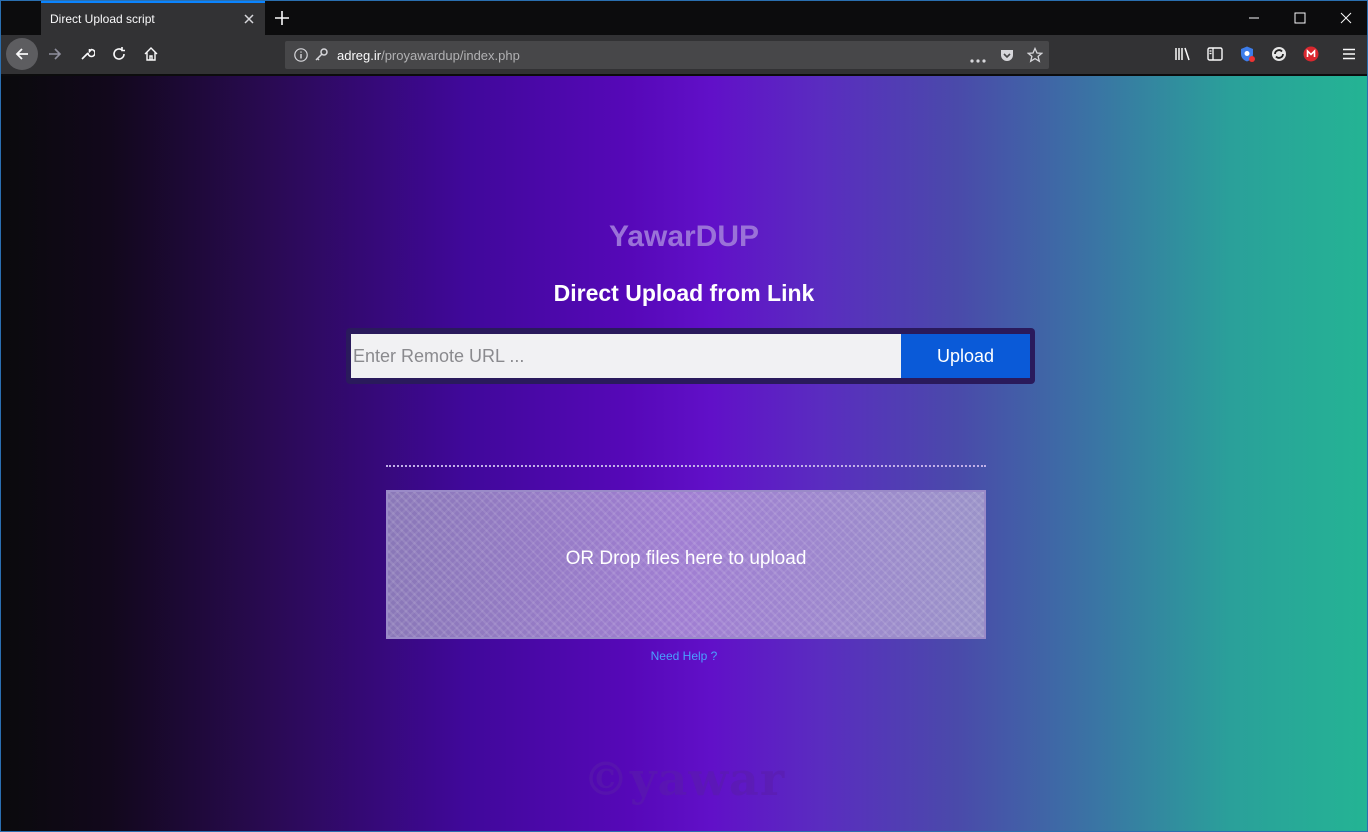 The height and width of the screenshot is (832, 1368). I want to click on page-actions-icon, so click(978, 60).